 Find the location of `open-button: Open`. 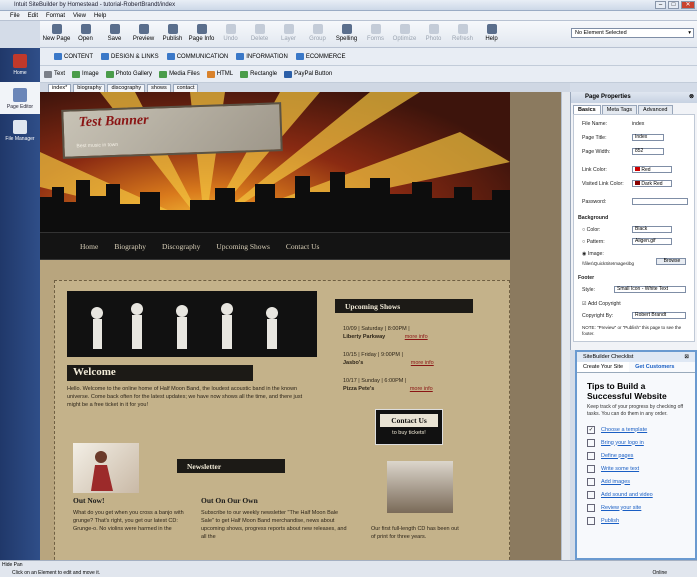

open-button: Open is located at coordinates (85, 34).